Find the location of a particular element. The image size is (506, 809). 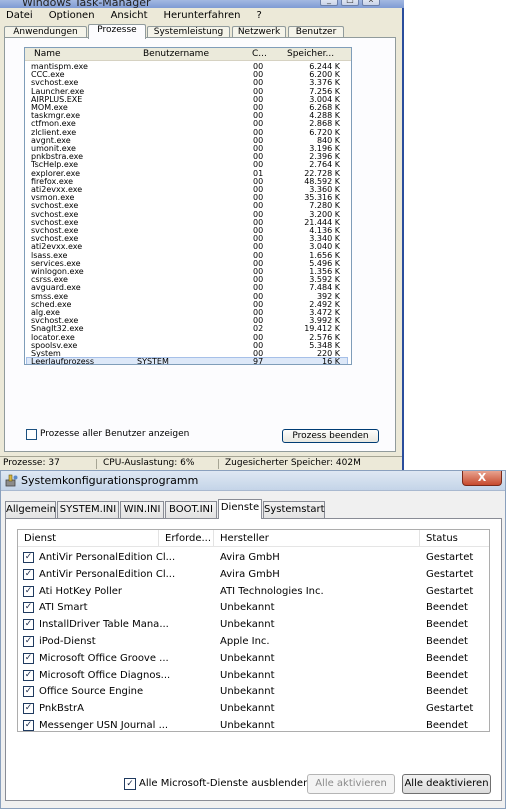

column-dienst: Dienst is located at coordinates (40, 538).